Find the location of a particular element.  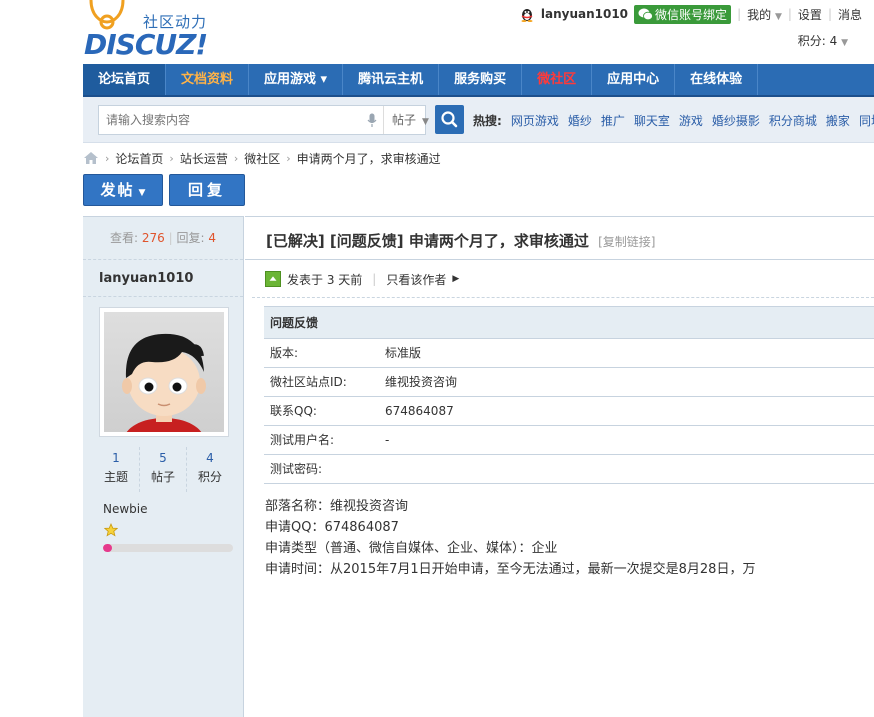

post-meta: 发表于 3 天前 | 只看该作者 ▶ is located at coordinates (362, 279).